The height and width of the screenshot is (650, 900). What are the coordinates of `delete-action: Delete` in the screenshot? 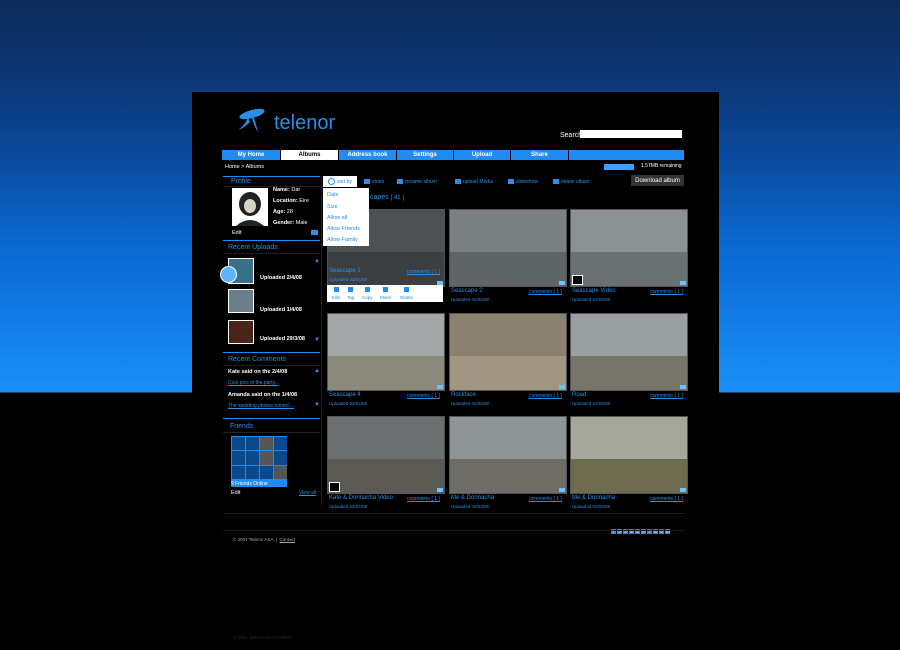 It's located at (406, 297).